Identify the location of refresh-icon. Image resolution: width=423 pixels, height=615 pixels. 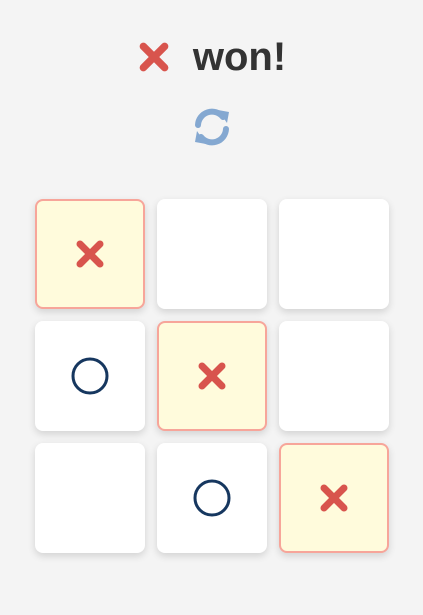
(212, 127).